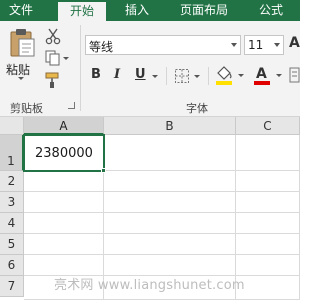 The width and height of the screenshot is (320, 300). I want to click on tab-page-layout: 页面布局, so click(204, 10).